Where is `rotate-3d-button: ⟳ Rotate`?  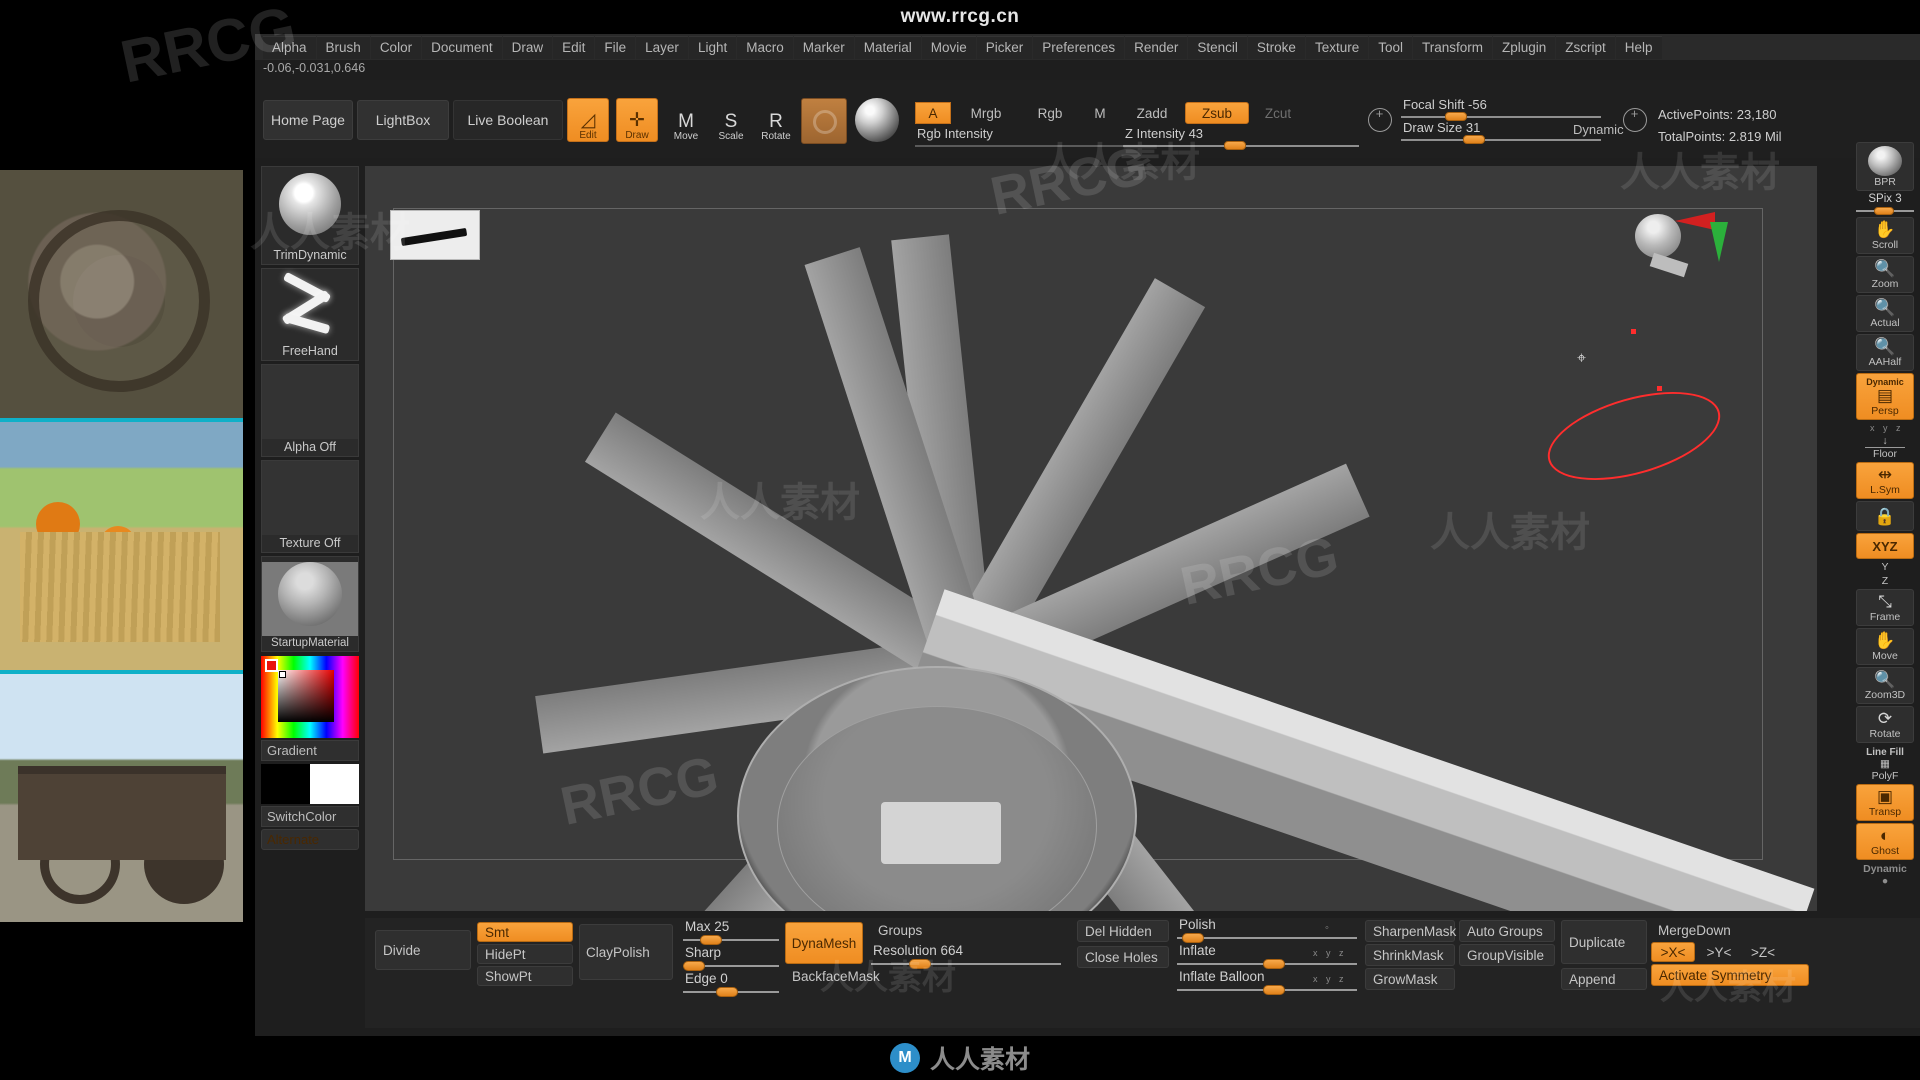 rotate-3d-button: ⟳ Rotate is located at coordinates (1885, 724).